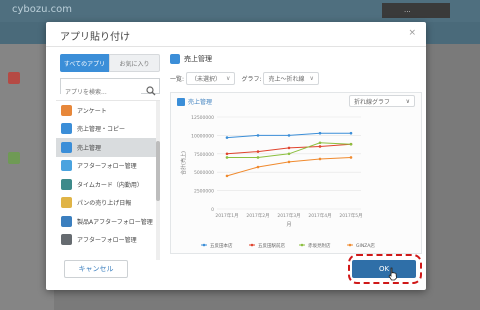 This screenshot has width=480, height=310. What do you see at coordinates (412, 33) in the screenshot?
I see `close-icon: ×` at bounding box center [412, 33].